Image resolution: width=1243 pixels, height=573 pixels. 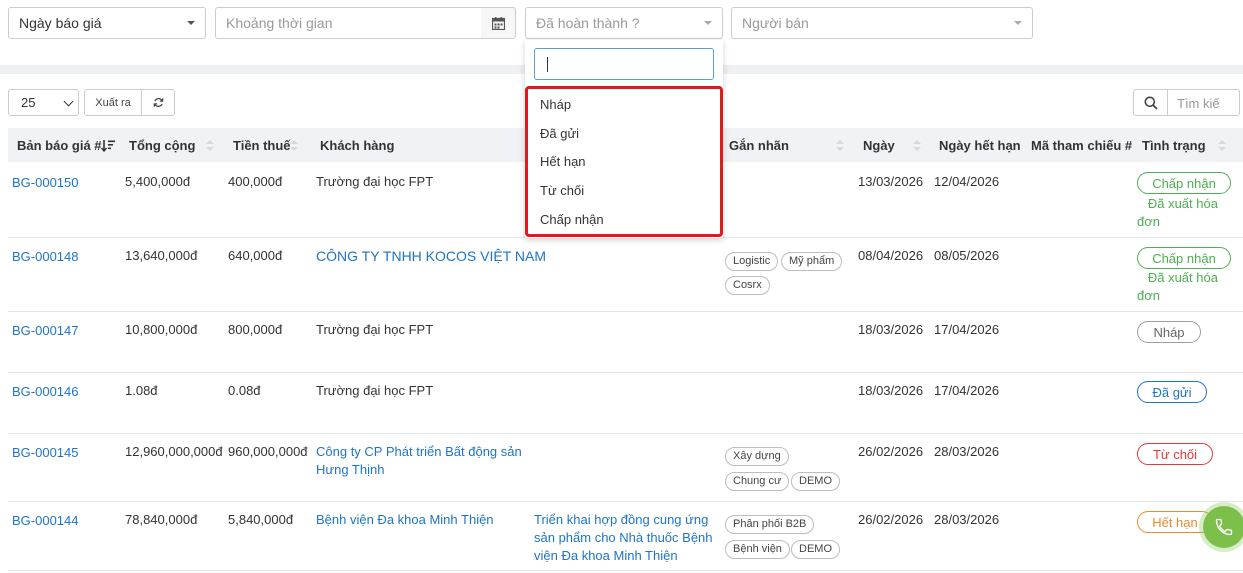 I want to click on table-search-input: Tìm kiế, so click(x=1203, y=102).